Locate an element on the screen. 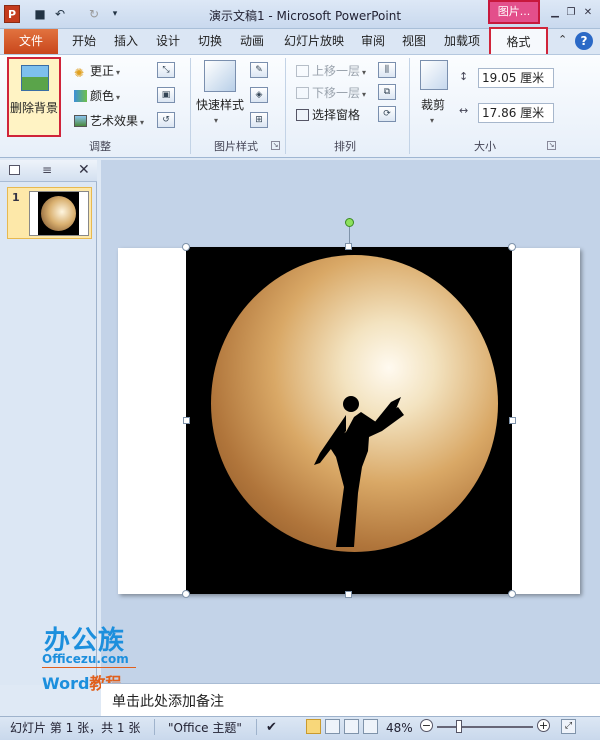  close-pane-icon: ✕ is located at coordinates (84, 170).